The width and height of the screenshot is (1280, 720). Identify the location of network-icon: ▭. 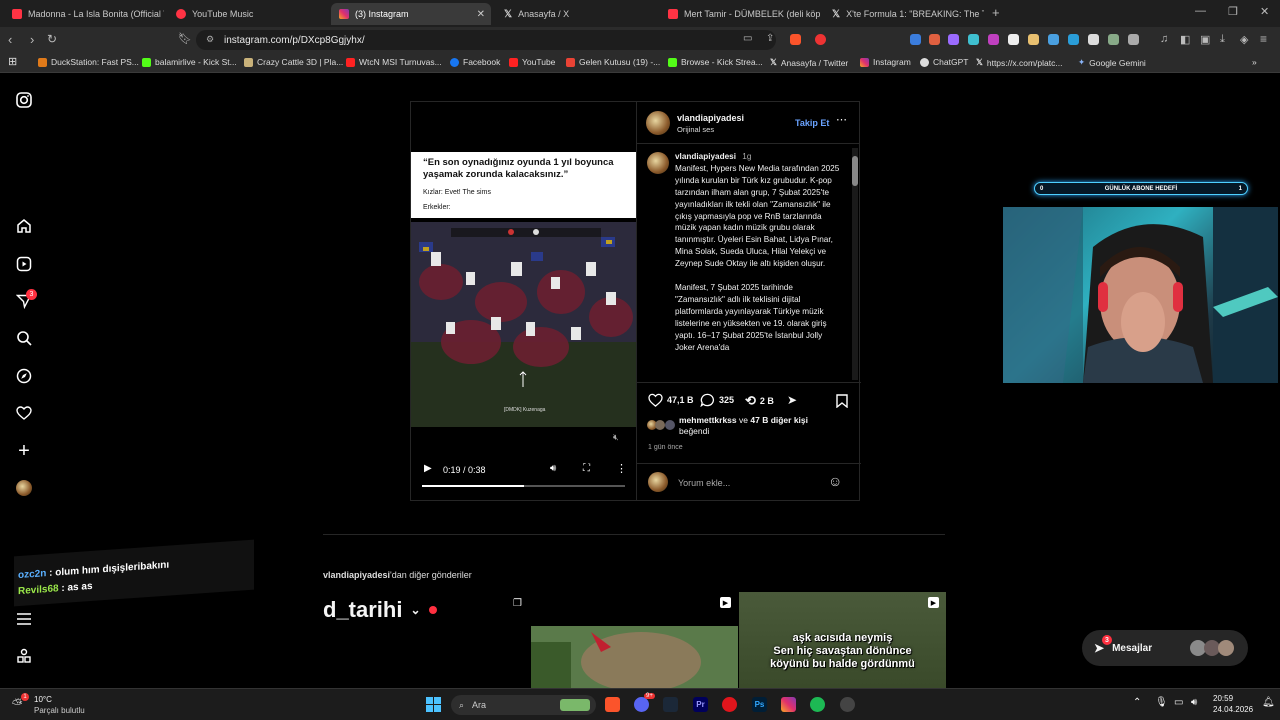
(1178, 702).